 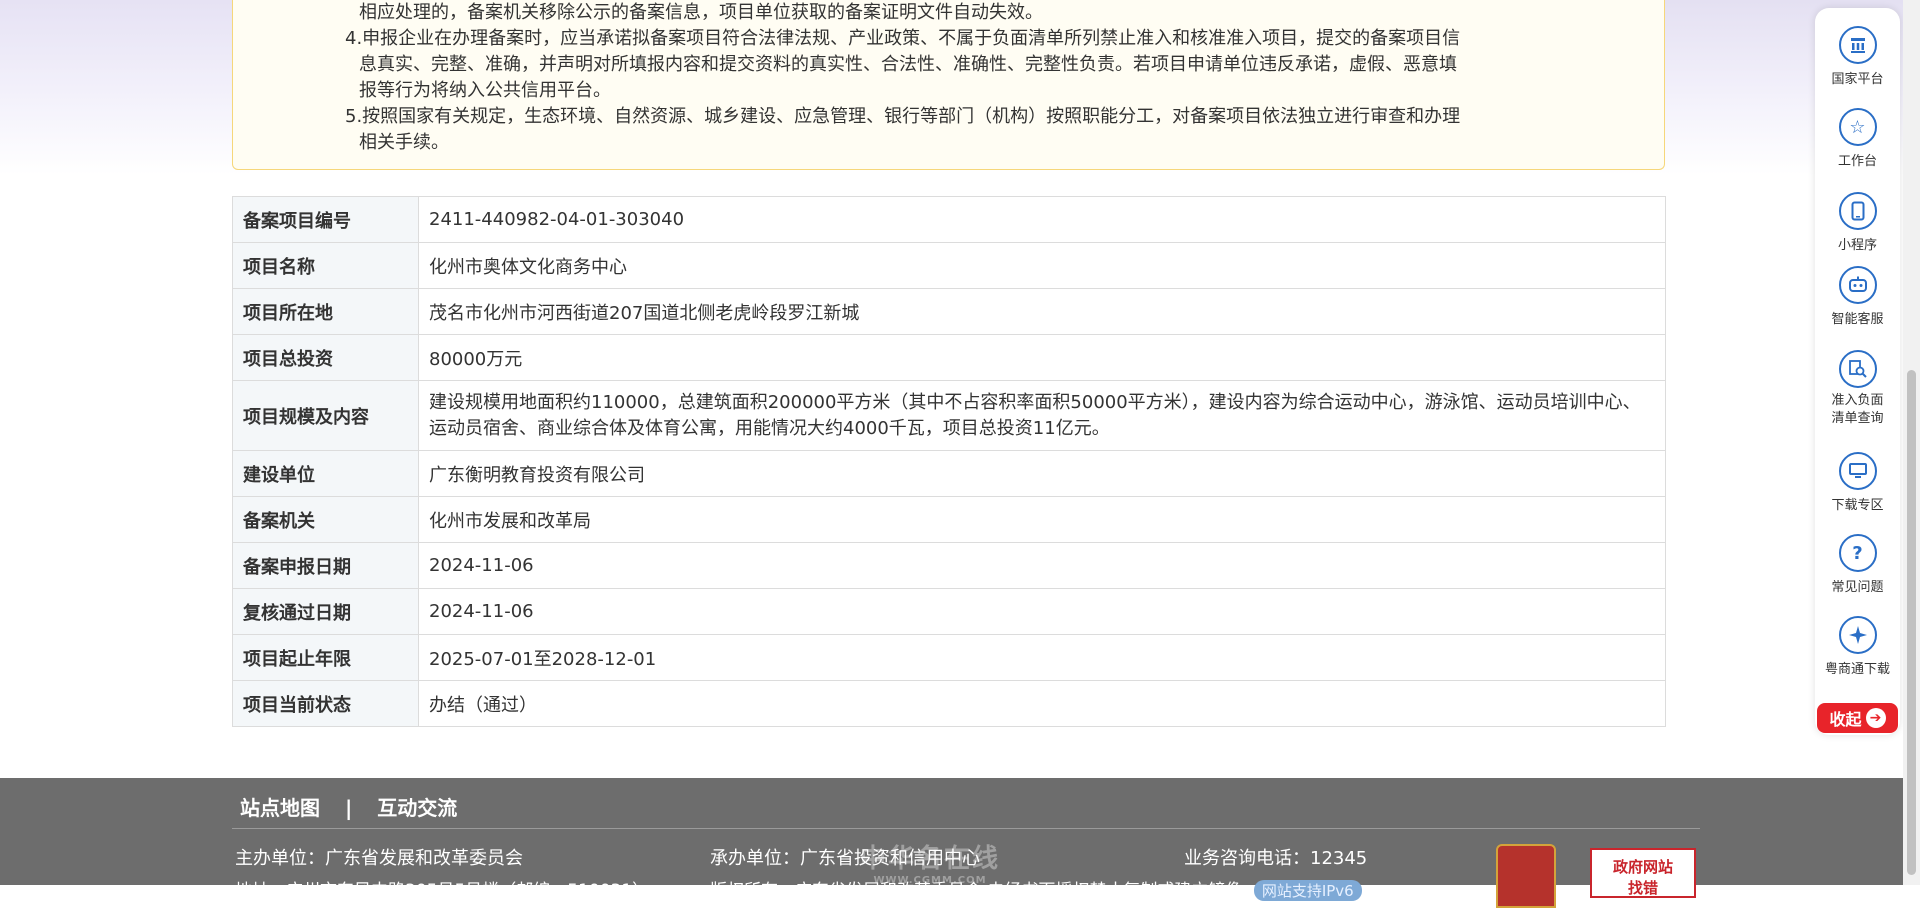 What do you see at coordinates (1642, 867) in the screenshot?
I see `gov-badge-line1: 政府网站` at bounding box center [1642, 867].